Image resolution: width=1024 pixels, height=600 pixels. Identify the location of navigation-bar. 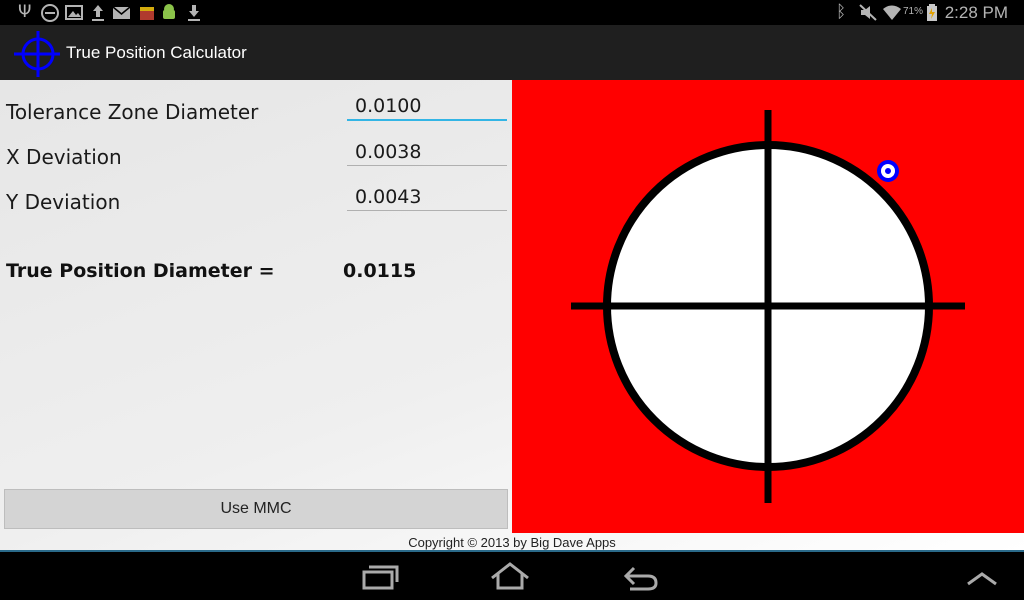
(512, 576).